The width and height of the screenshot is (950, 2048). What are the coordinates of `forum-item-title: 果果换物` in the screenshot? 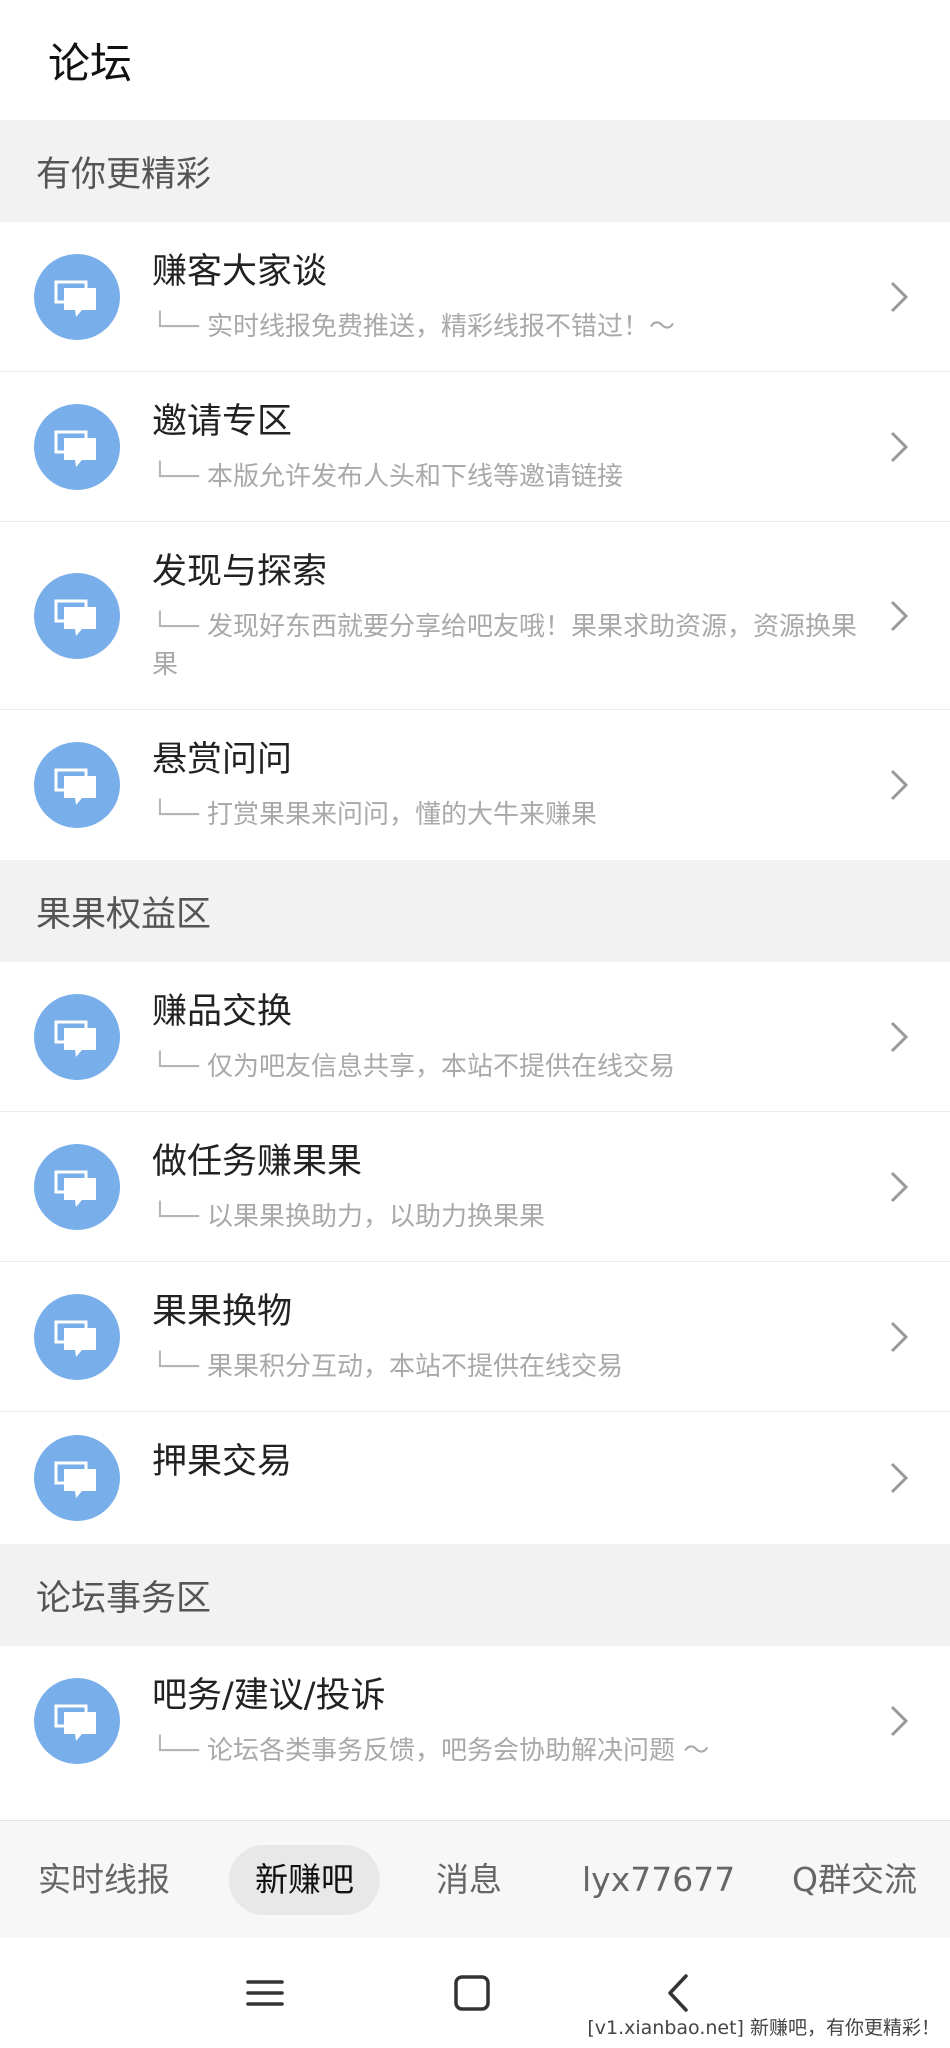 It's located at (222, 1312).